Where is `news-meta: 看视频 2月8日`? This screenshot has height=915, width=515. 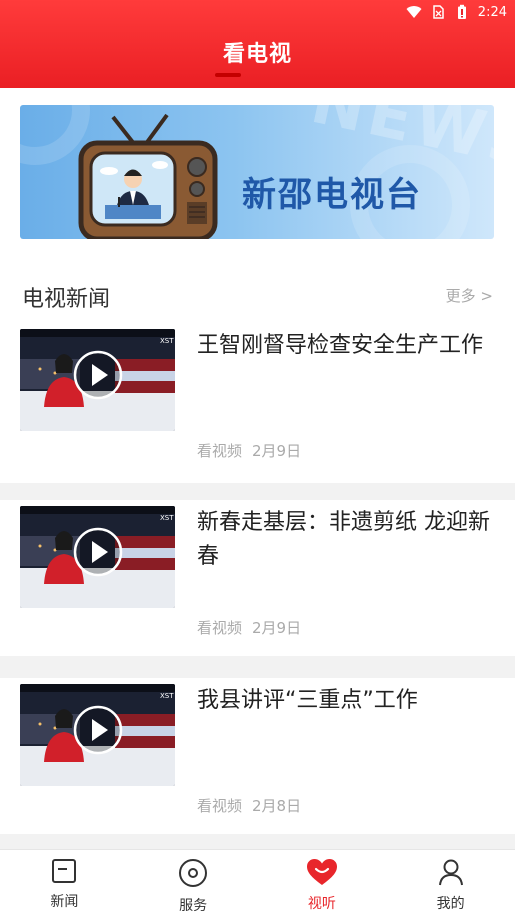 news-meta: 看视频 2月8日 is located at coordinates (249, 805).